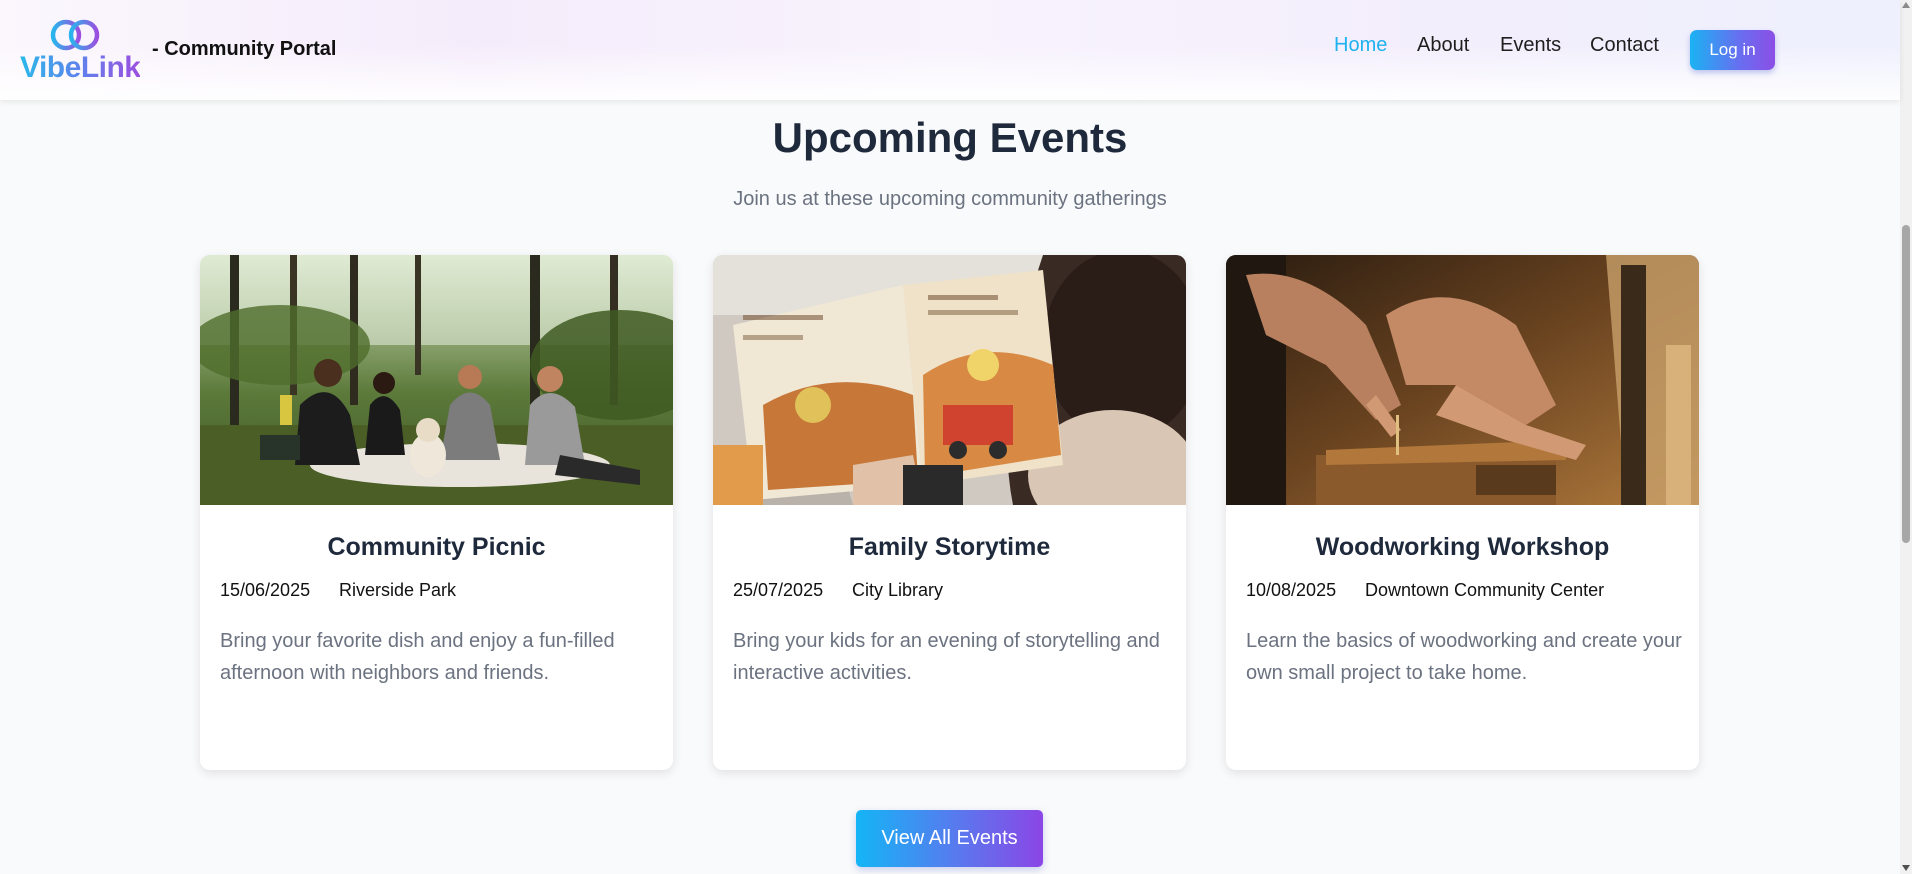 The width and height of the screenshot is (1912, 874). I want to click on page-scrollbar, so click(1906, 437).